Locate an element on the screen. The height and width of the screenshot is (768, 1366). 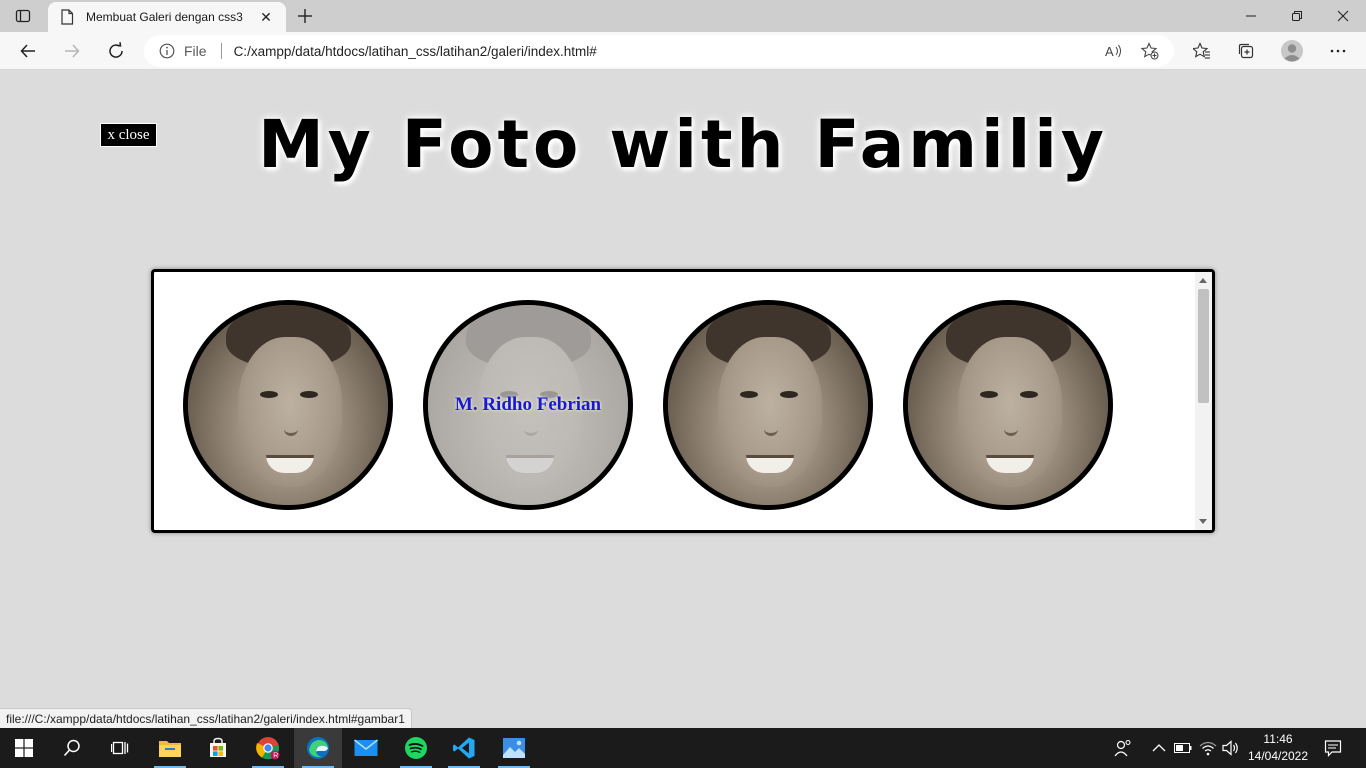
browser-title-bar: Membuat Galeri dengan css3 ✕ is located at coordinates (683, 16).